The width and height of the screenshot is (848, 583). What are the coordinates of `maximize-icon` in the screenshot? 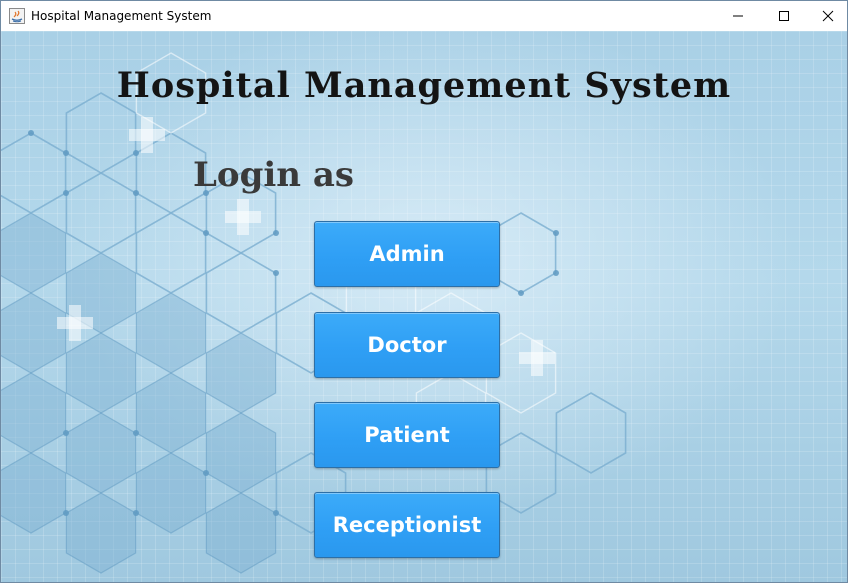 It's located at (784, 16).